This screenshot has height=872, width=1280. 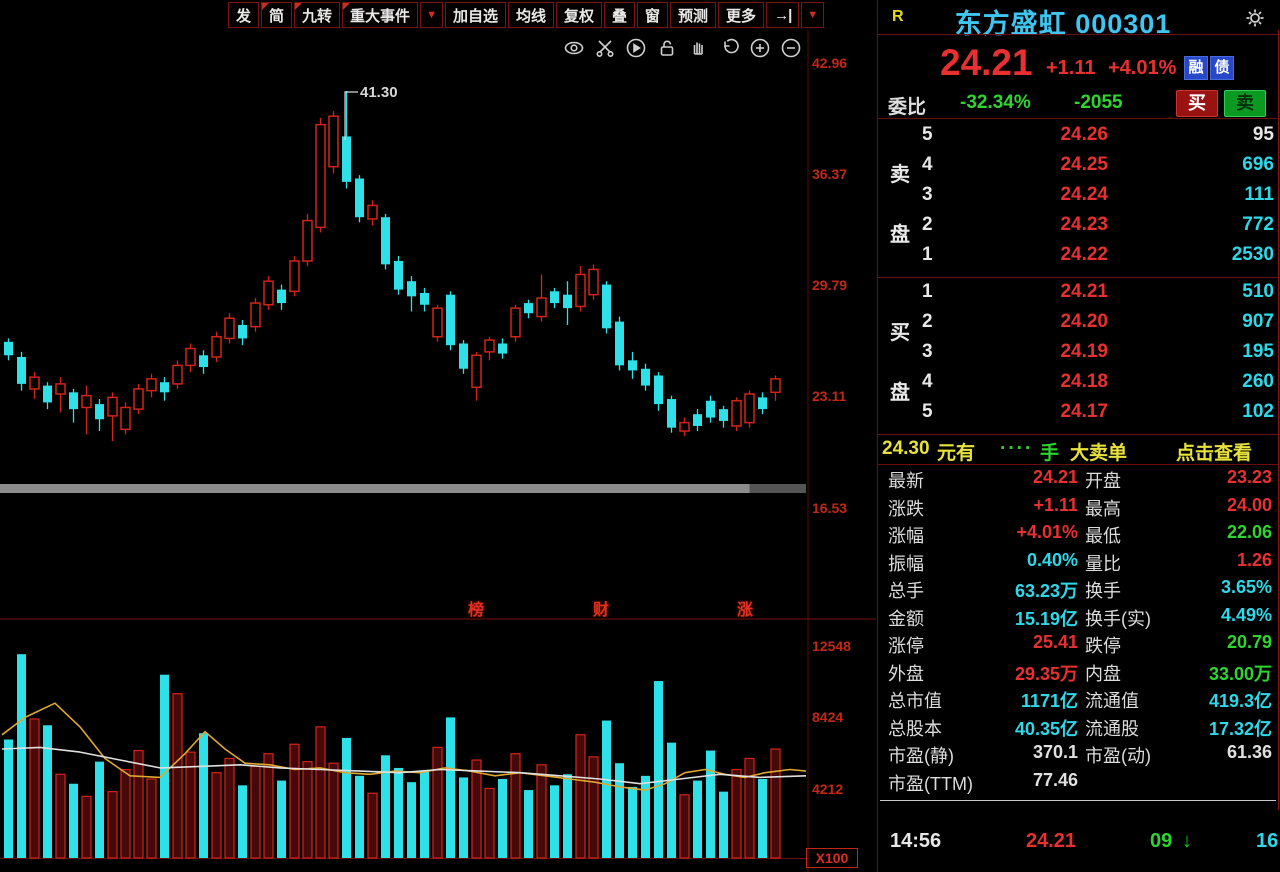 I want to click on price-tick-label: 16.53, so click(x=830, y=508).